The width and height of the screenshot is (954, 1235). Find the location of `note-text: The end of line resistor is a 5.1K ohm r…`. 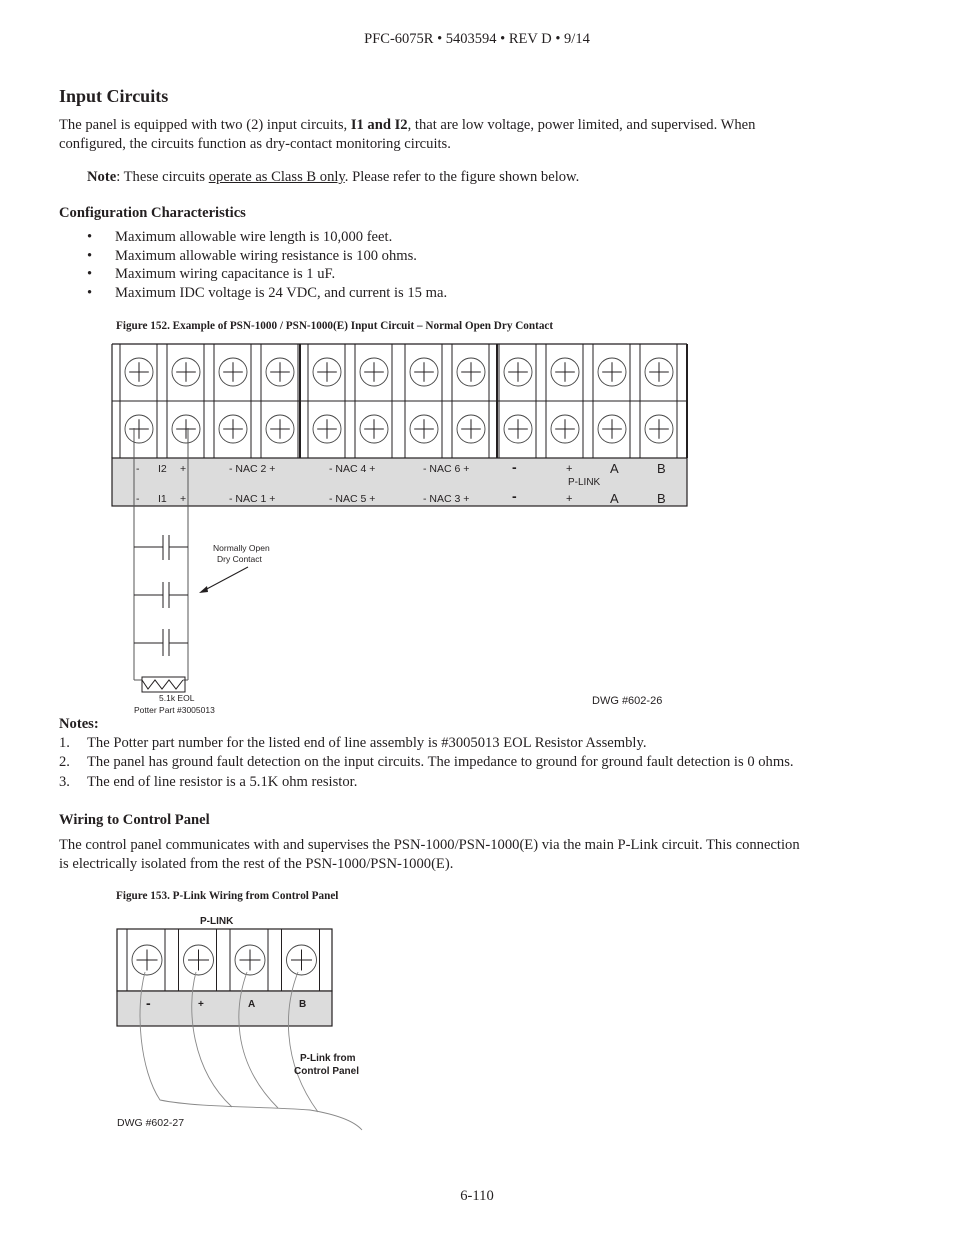

note-text: The end of line resistor is a 5.1K ohm r… is located at coordinates (222, 781).